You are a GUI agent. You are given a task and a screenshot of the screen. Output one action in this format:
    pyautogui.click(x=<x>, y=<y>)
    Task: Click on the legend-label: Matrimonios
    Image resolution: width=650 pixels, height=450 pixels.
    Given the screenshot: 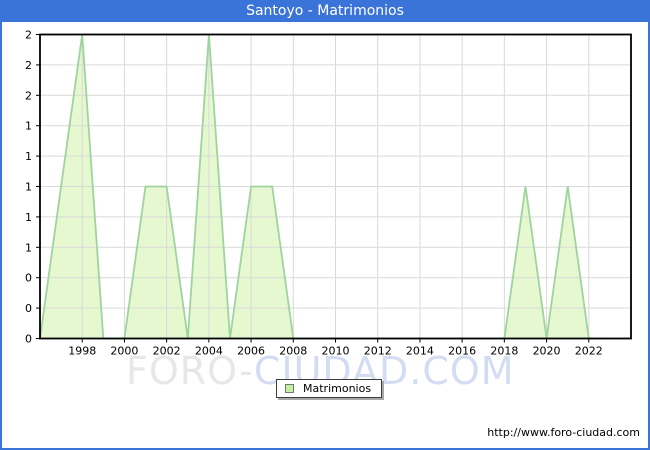 What is the action you would take?
    pyautogui.click(x=337, y=388)
    